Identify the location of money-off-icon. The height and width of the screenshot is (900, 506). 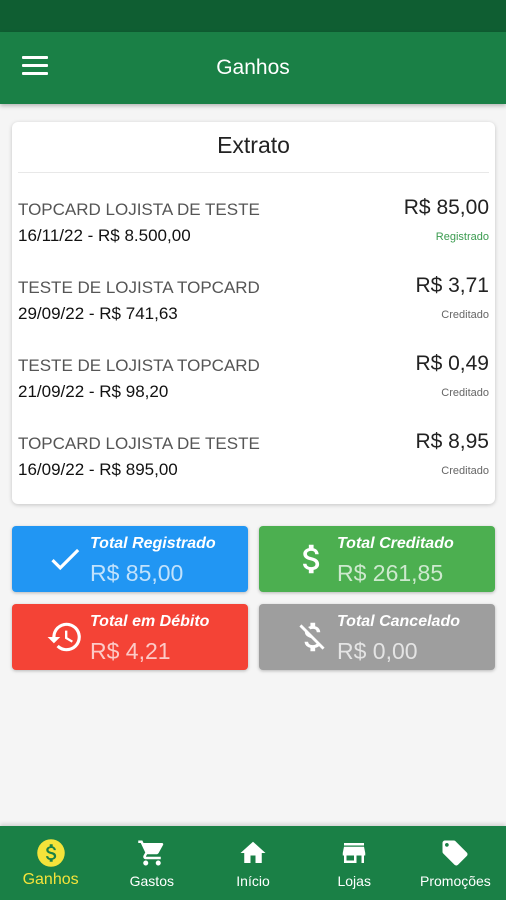
(312, 637).